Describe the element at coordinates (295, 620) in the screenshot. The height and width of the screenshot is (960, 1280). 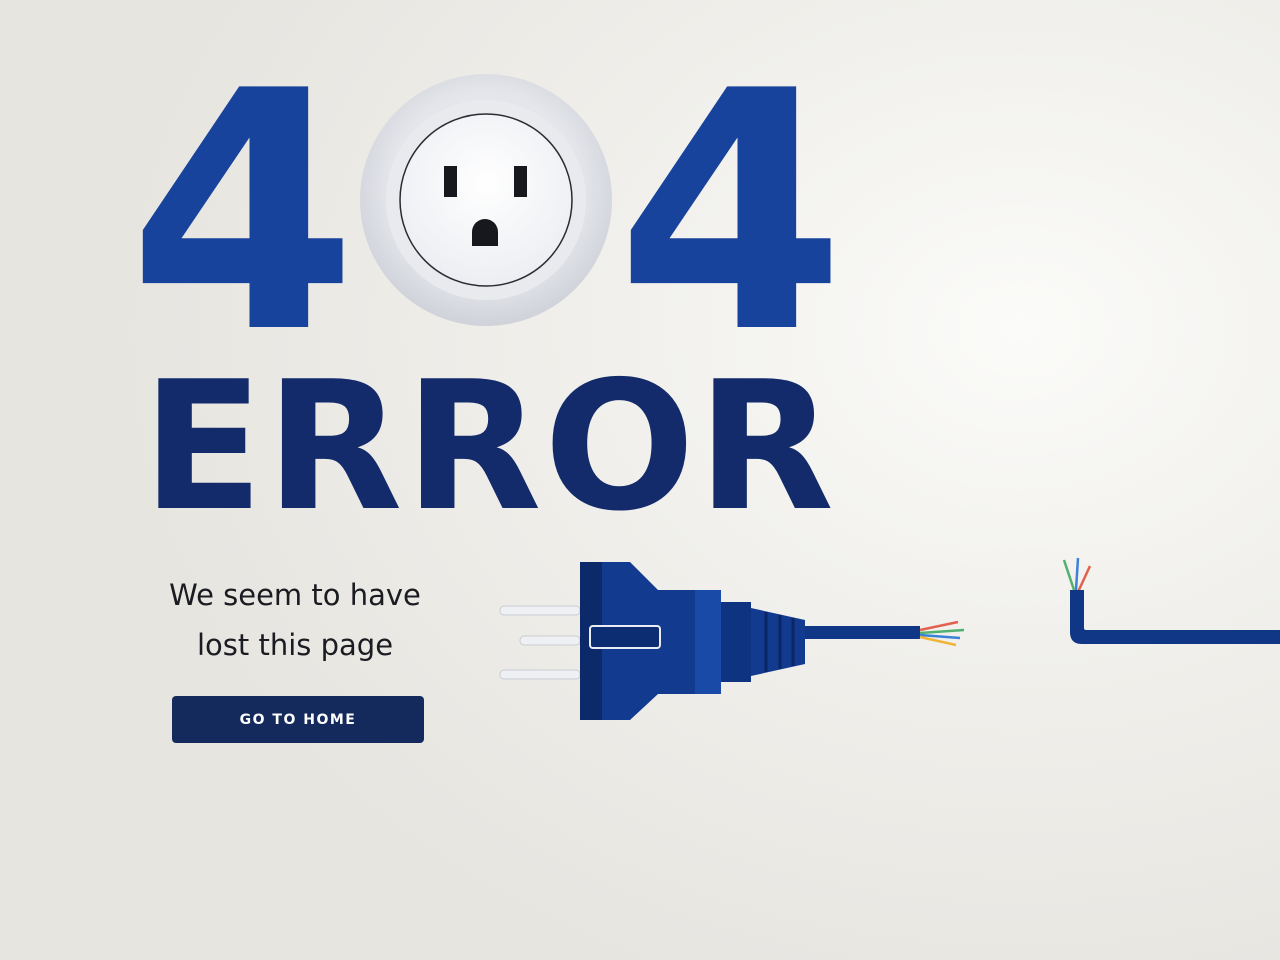
I see `error-message: We seem to have lost this page` at that location.